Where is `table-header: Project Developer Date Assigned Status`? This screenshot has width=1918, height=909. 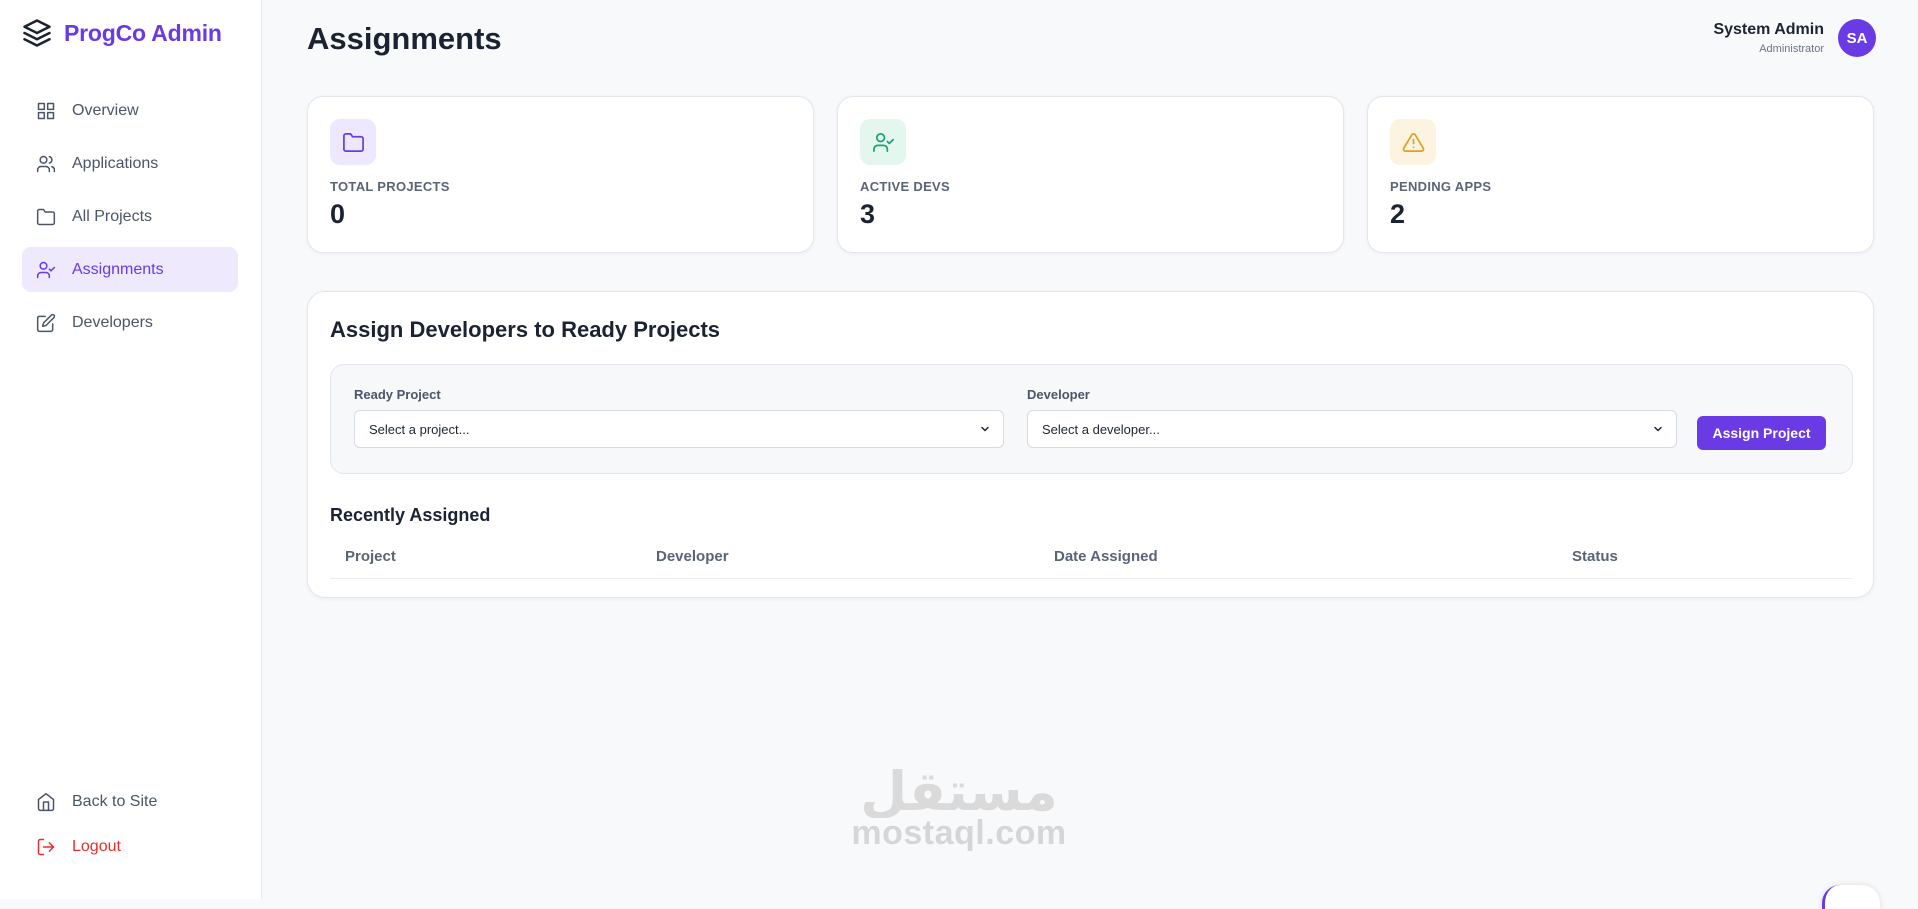
table-header: Project Developer Date Assigned Status is located at coordinates (1091, 560).